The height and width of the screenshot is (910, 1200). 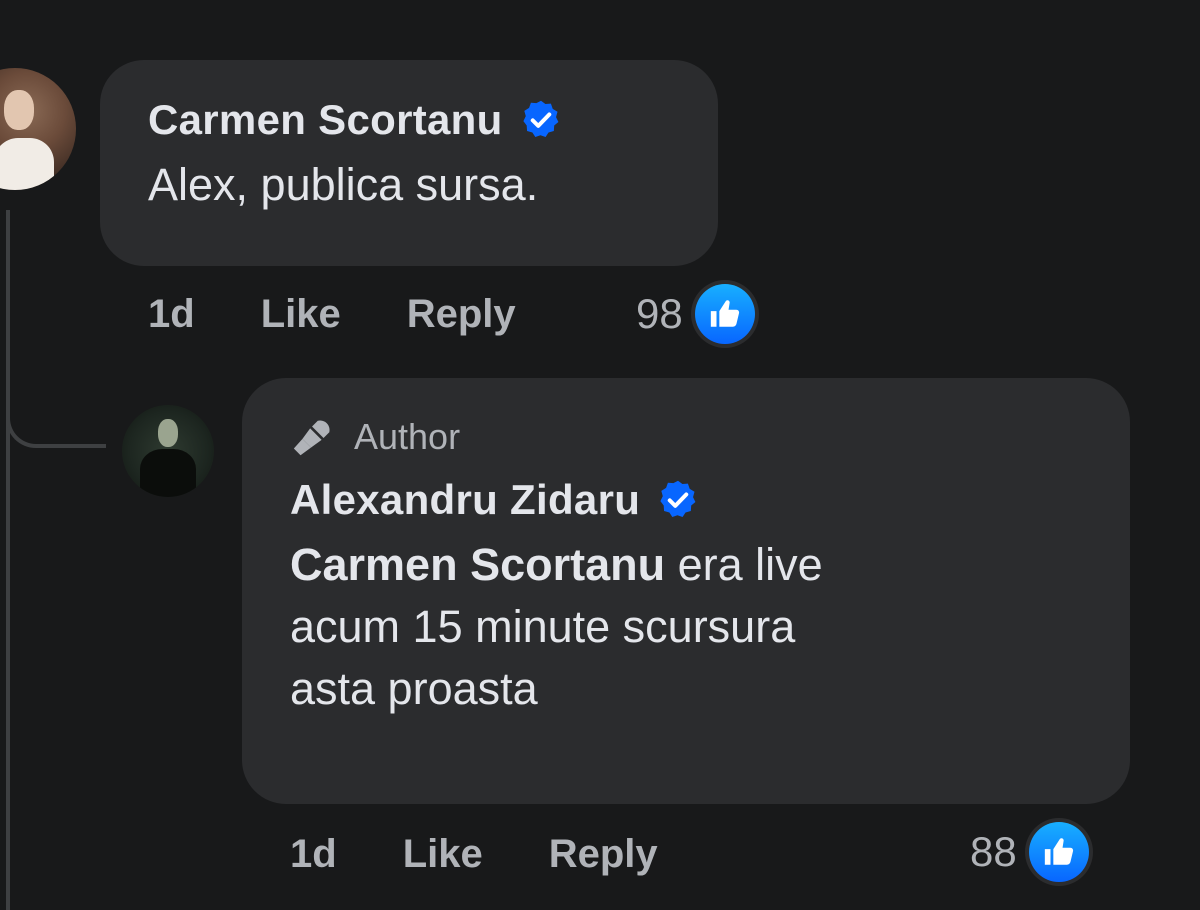 What do you see at coordinates (407, 436) in the screenshot?
I see `author-badge-label: Author` at bounding box center [407, 436].